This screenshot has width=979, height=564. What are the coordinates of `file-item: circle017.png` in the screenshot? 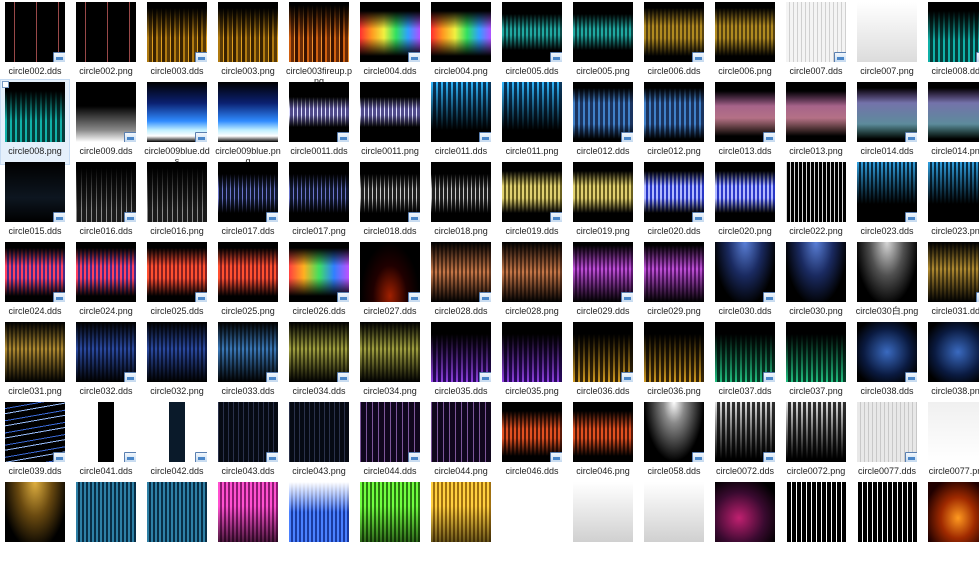 It's located at (319, 202).